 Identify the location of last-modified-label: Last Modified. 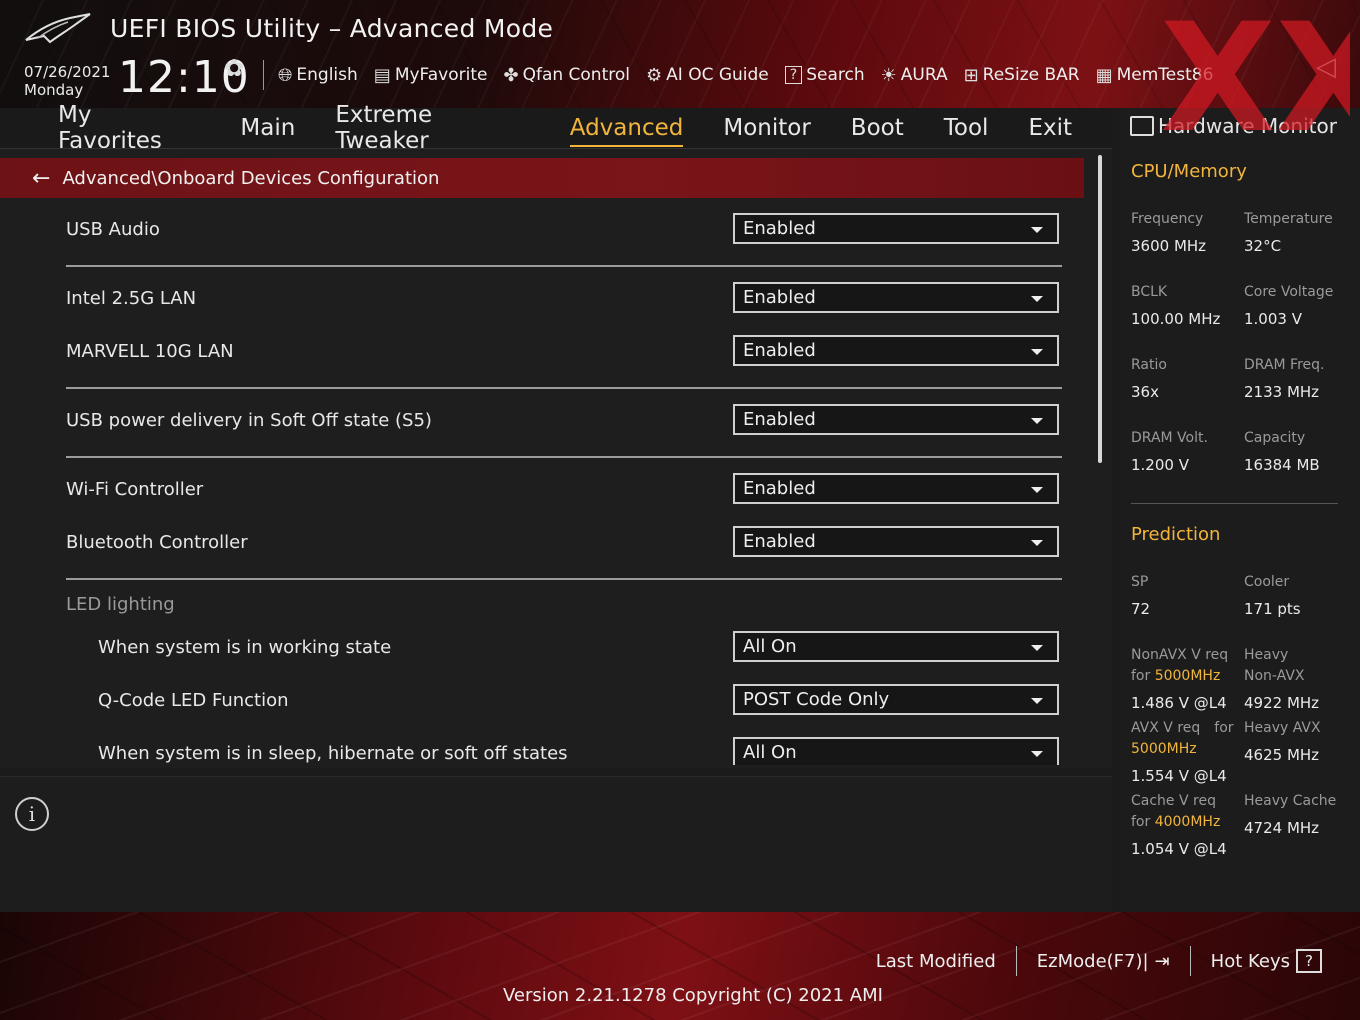
(935, 961).